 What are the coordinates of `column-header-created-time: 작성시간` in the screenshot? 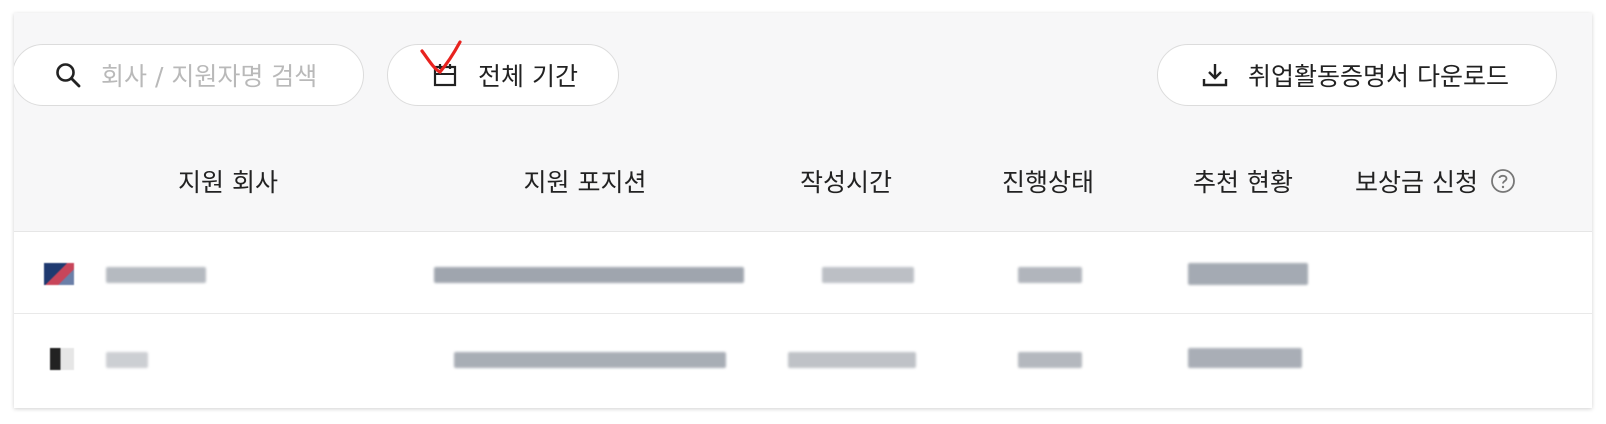 It's located at (846, 182).